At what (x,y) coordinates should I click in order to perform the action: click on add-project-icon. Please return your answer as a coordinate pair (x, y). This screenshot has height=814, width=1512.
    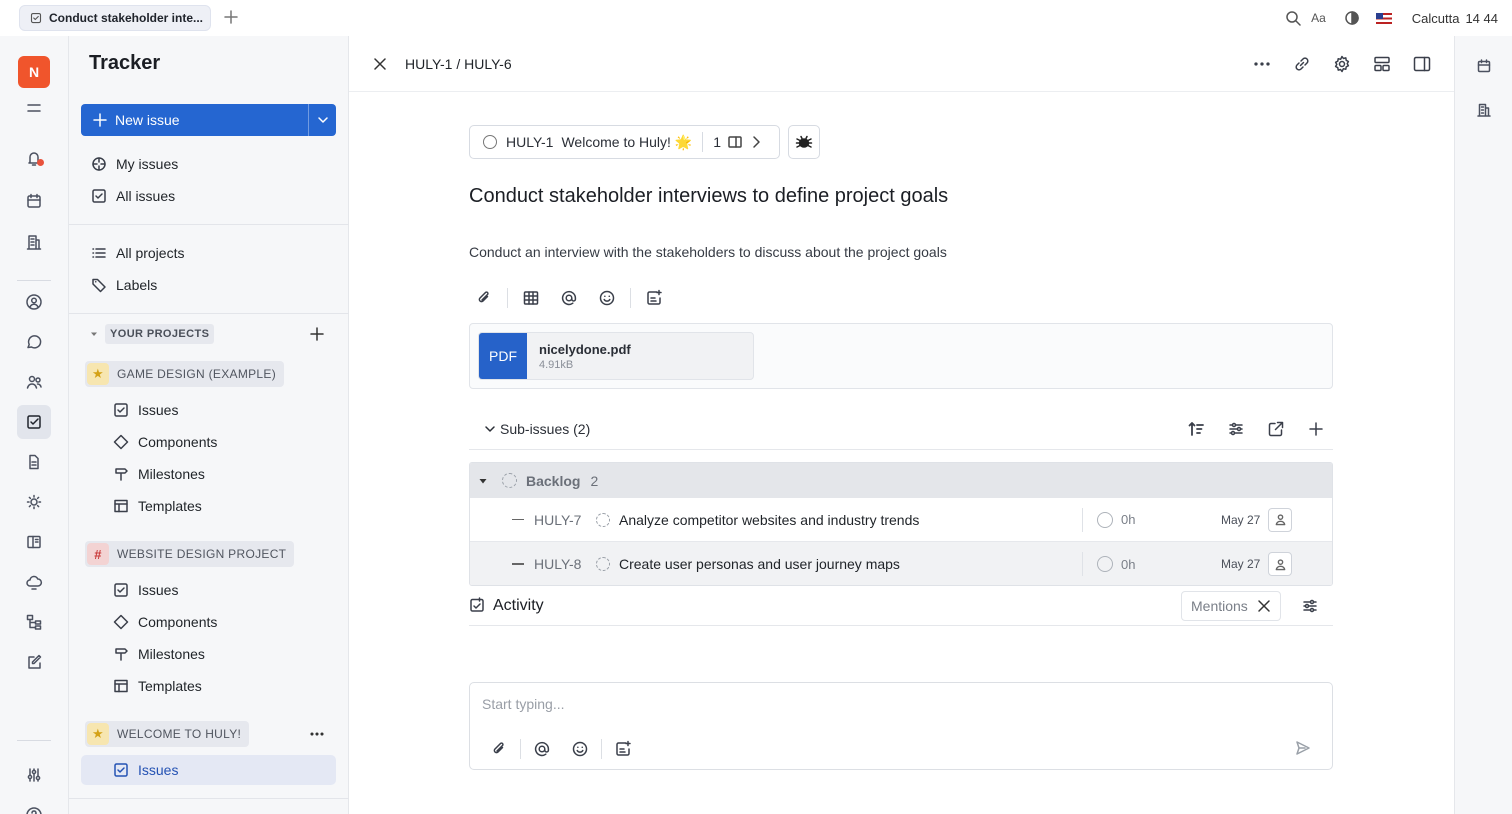
    Looking at the image, I should click on (317, 334).